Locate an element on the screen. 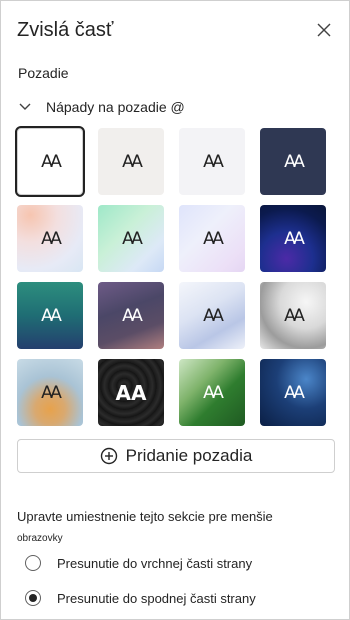 The height and width of the screenshot is (620, 350). background-tile-mauve: AA is located at coordinates (131, 315).